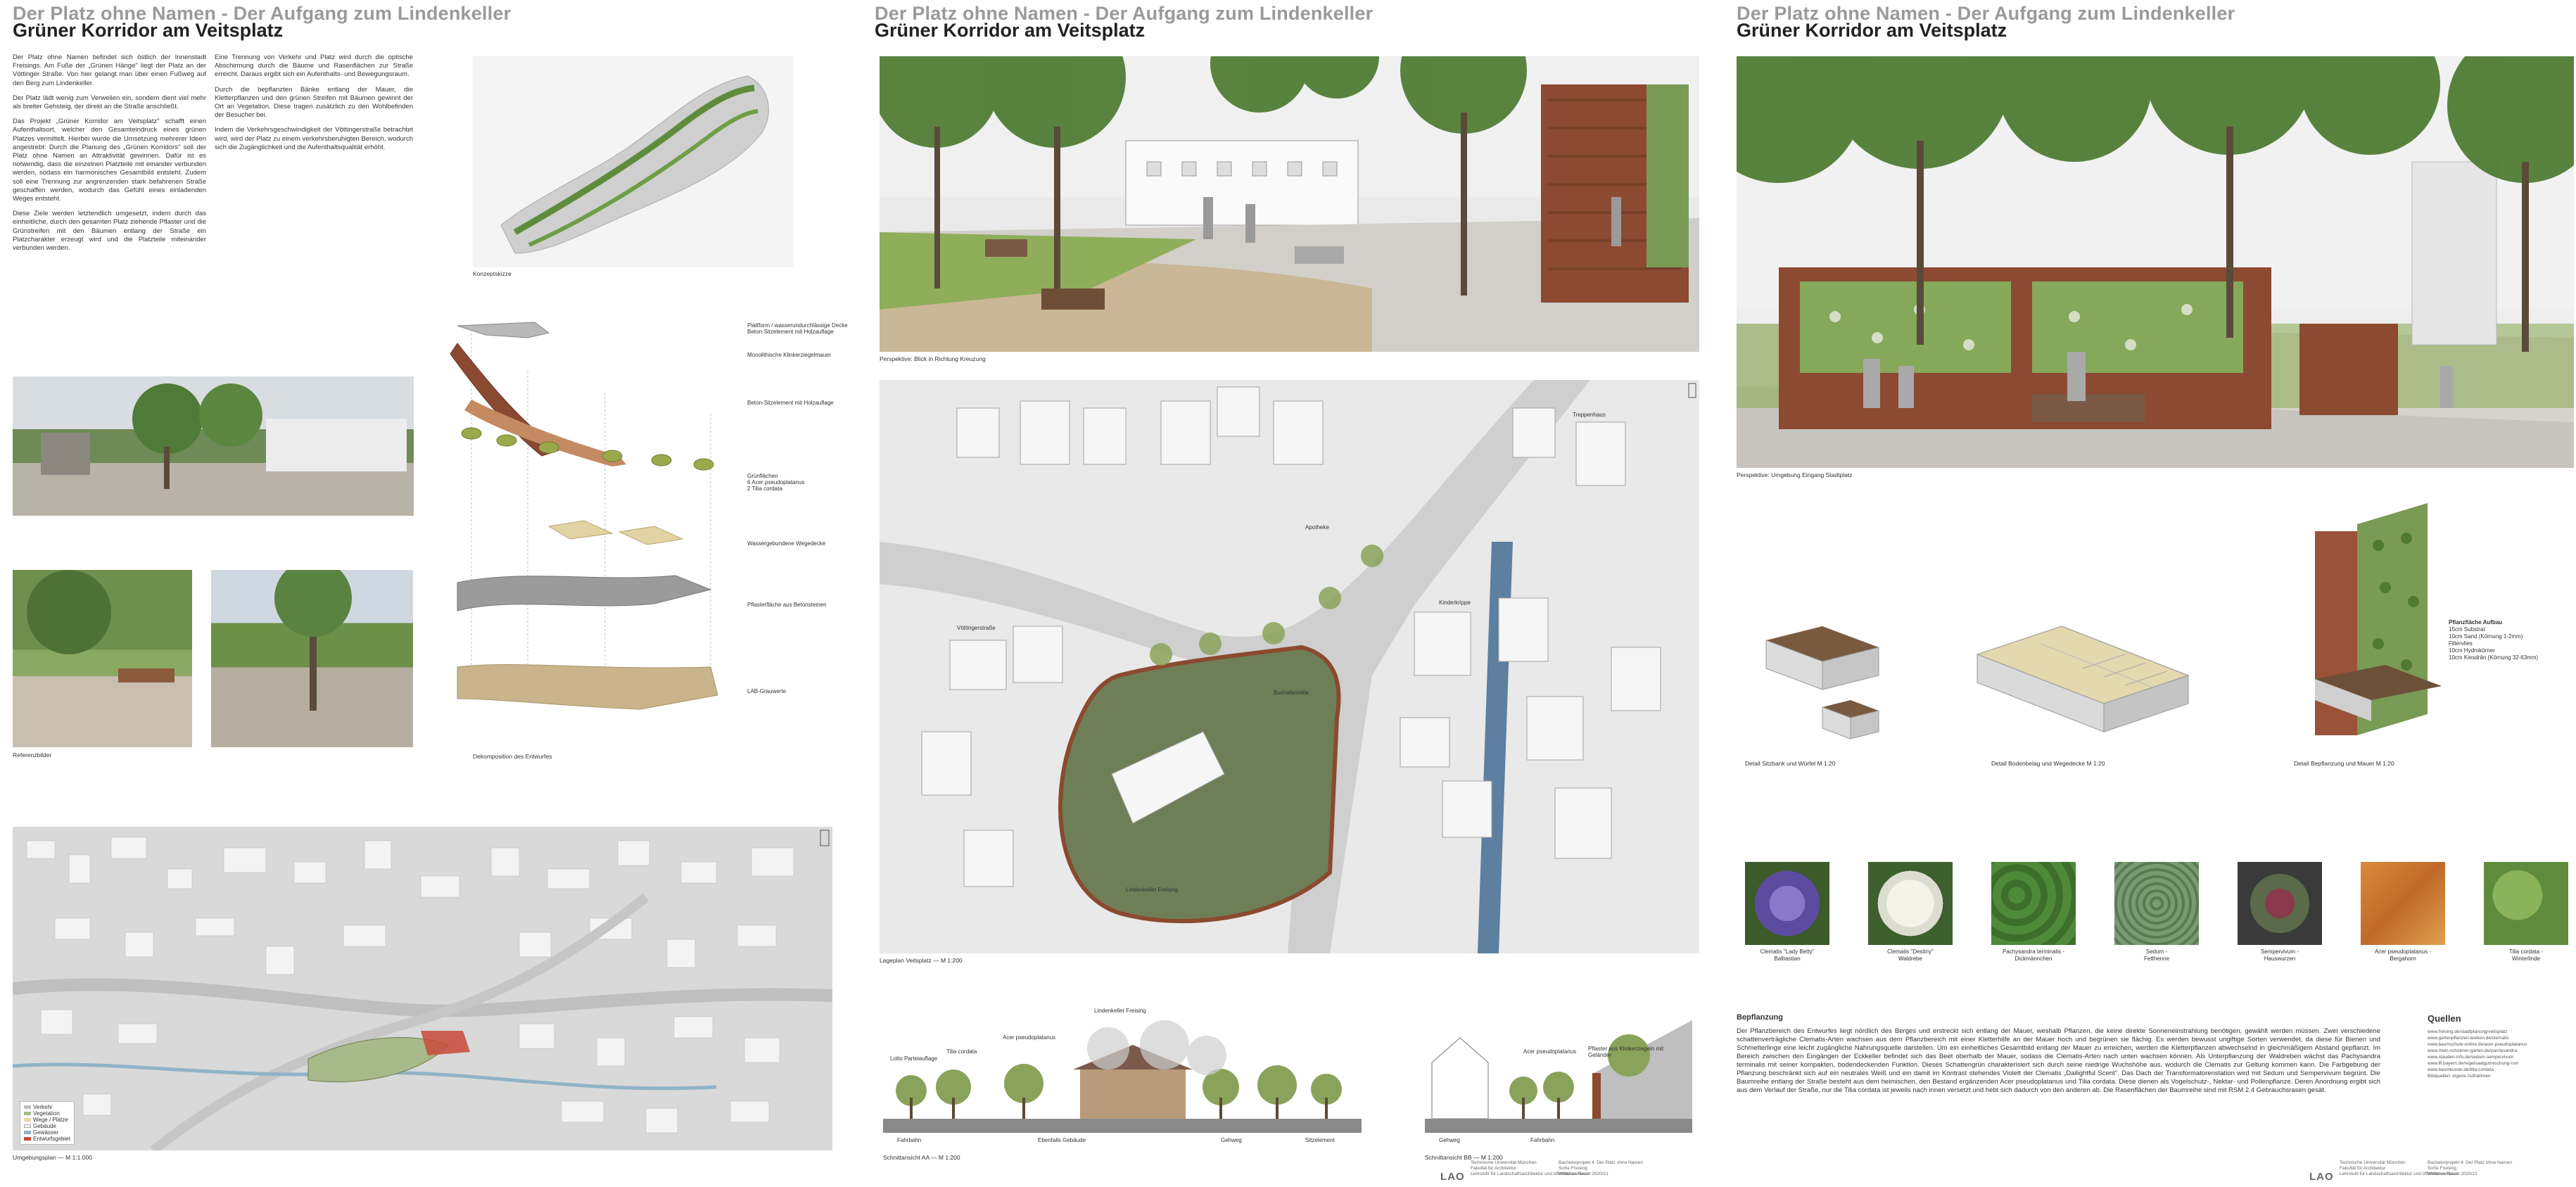  Describe the element at coordinates (2375, 629) in the screenshot. I see `detail-wall` at that location.